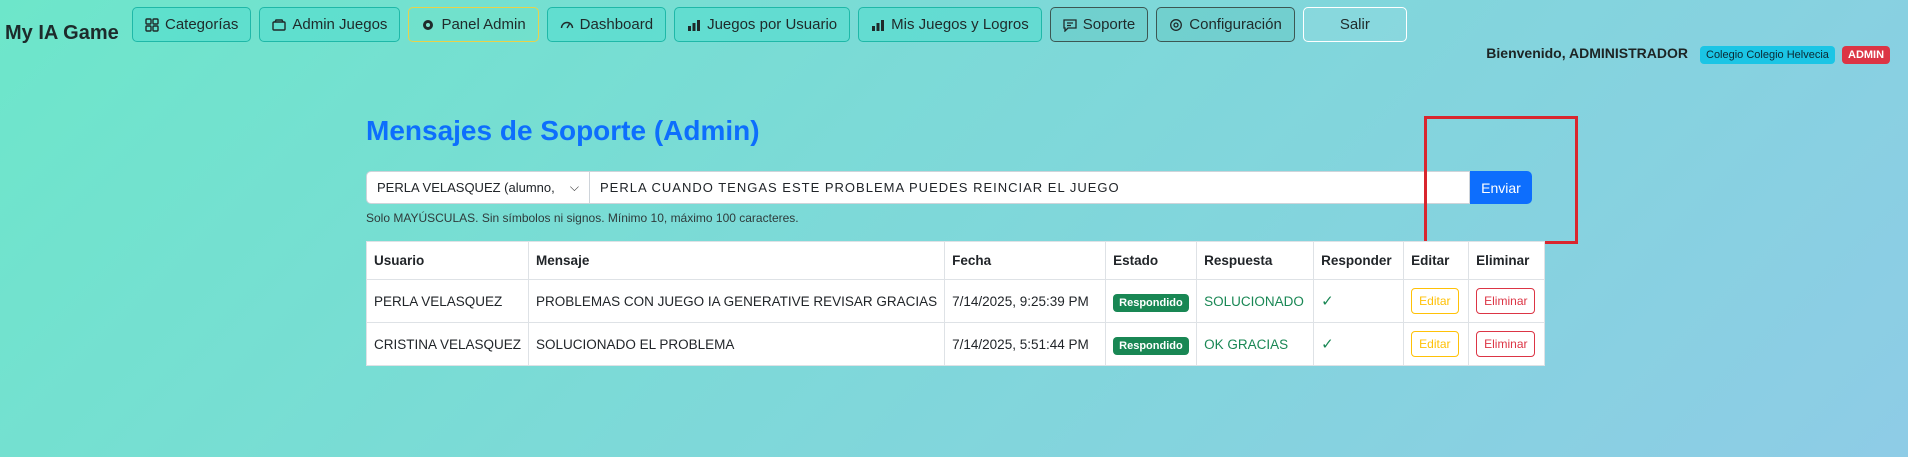 The image size is (1908, 457). I want to click on header-eliminar: Eliminar, so click(1507, 260).